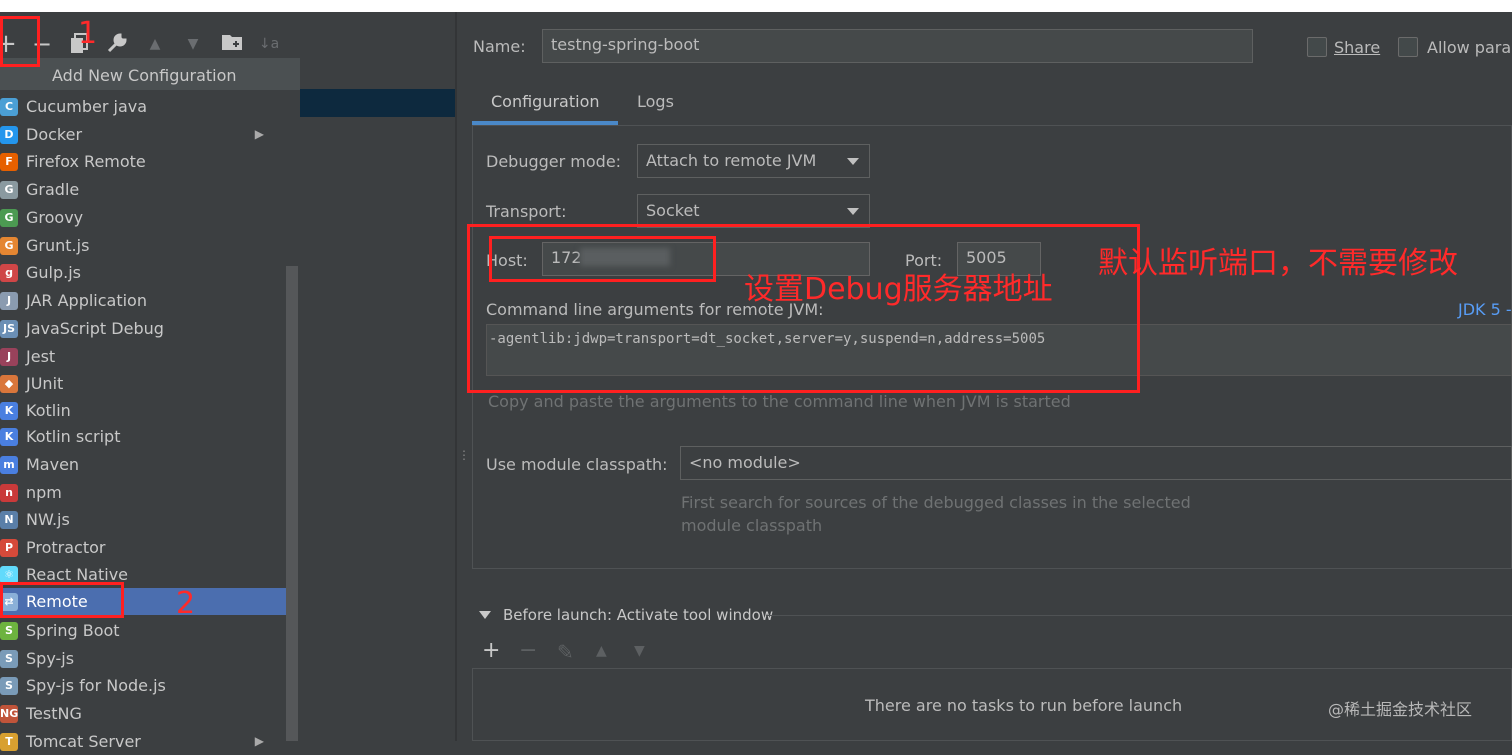  I want to click on popup-scrollbar, so click(292, 503).